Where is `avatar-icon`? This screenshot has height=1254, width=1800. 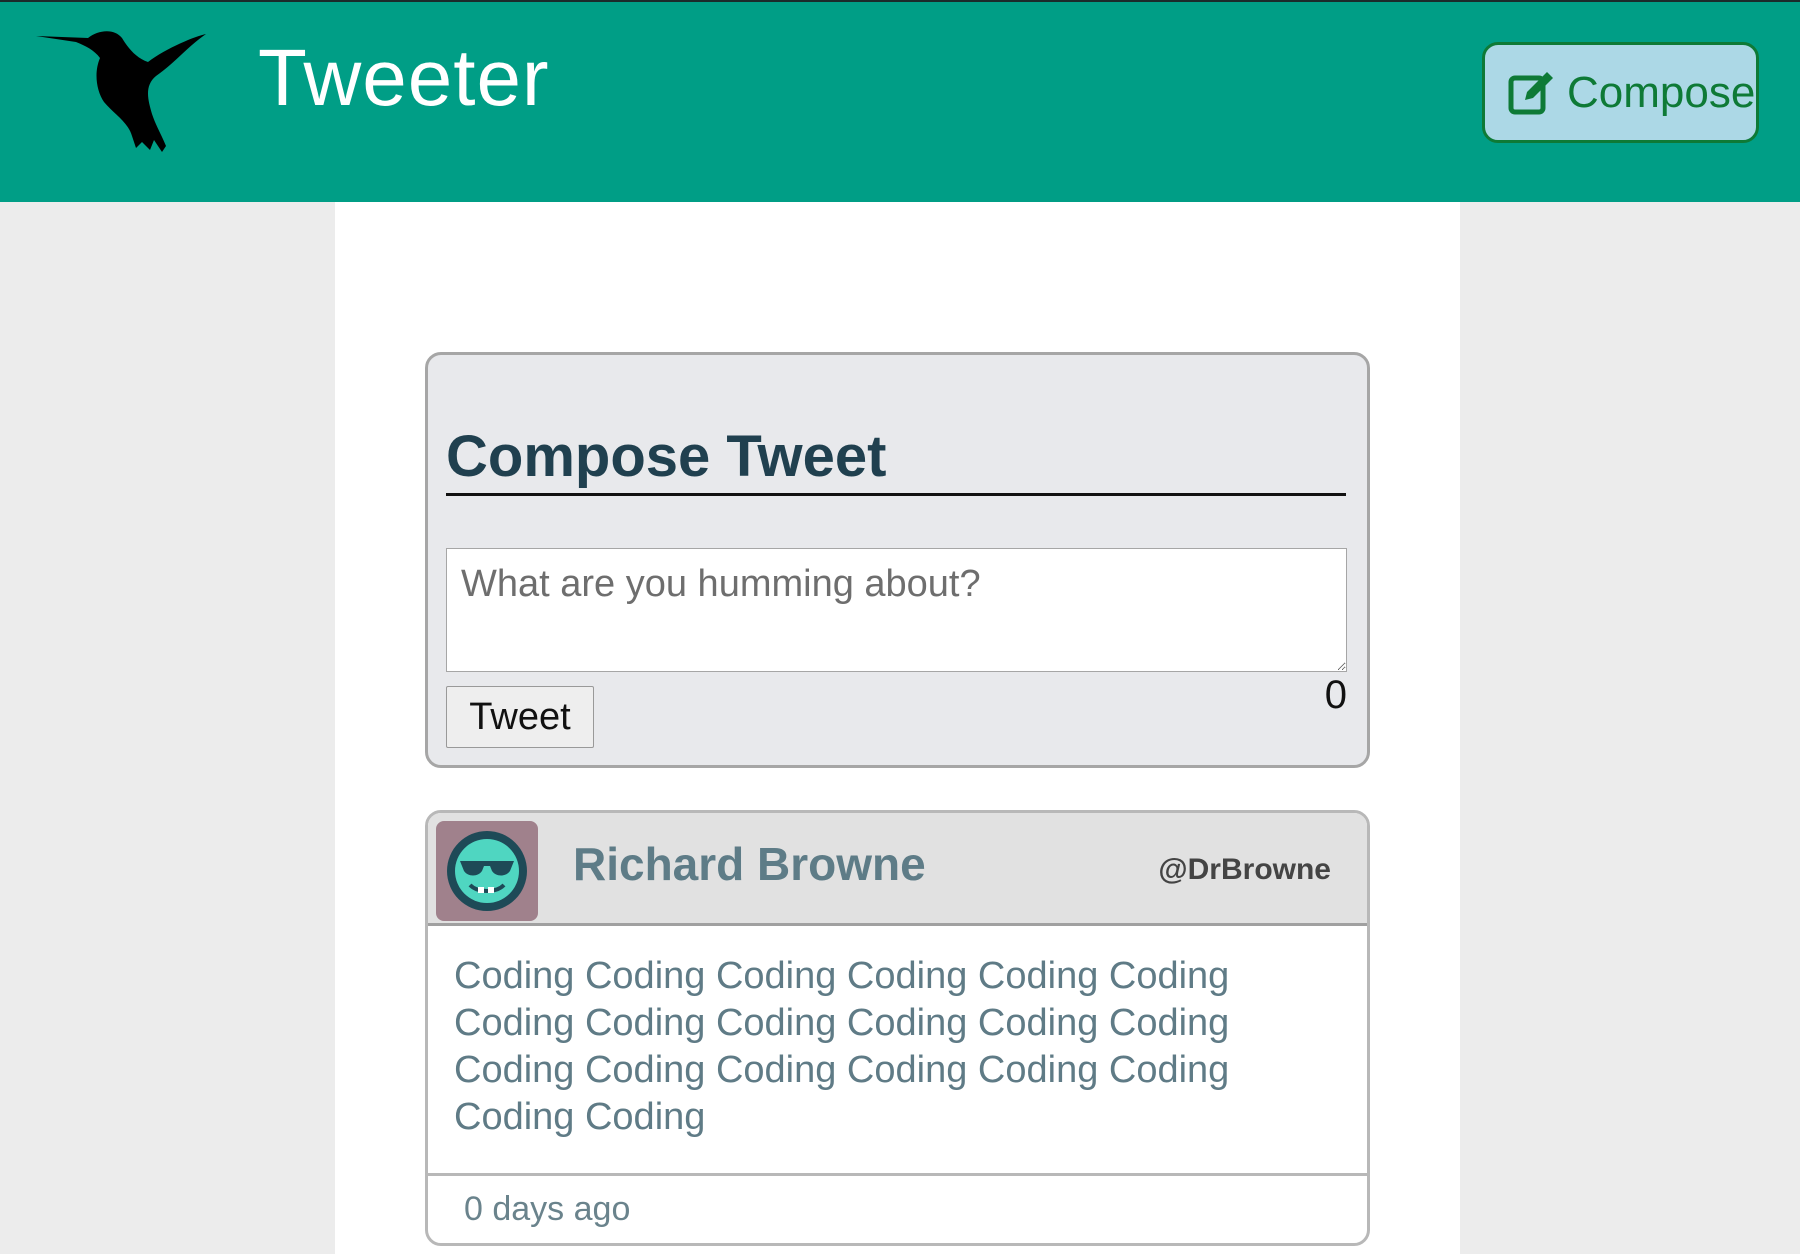 avatar-icon is located at coordinates (487, 871).